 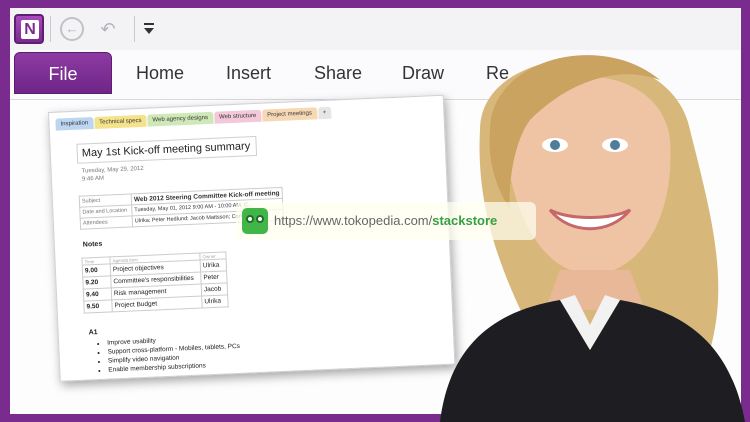 What do you see at coordinates (150, 29) in the screenshot?
I see `customize-dropdown-icon` at bounding box center [150, 29].